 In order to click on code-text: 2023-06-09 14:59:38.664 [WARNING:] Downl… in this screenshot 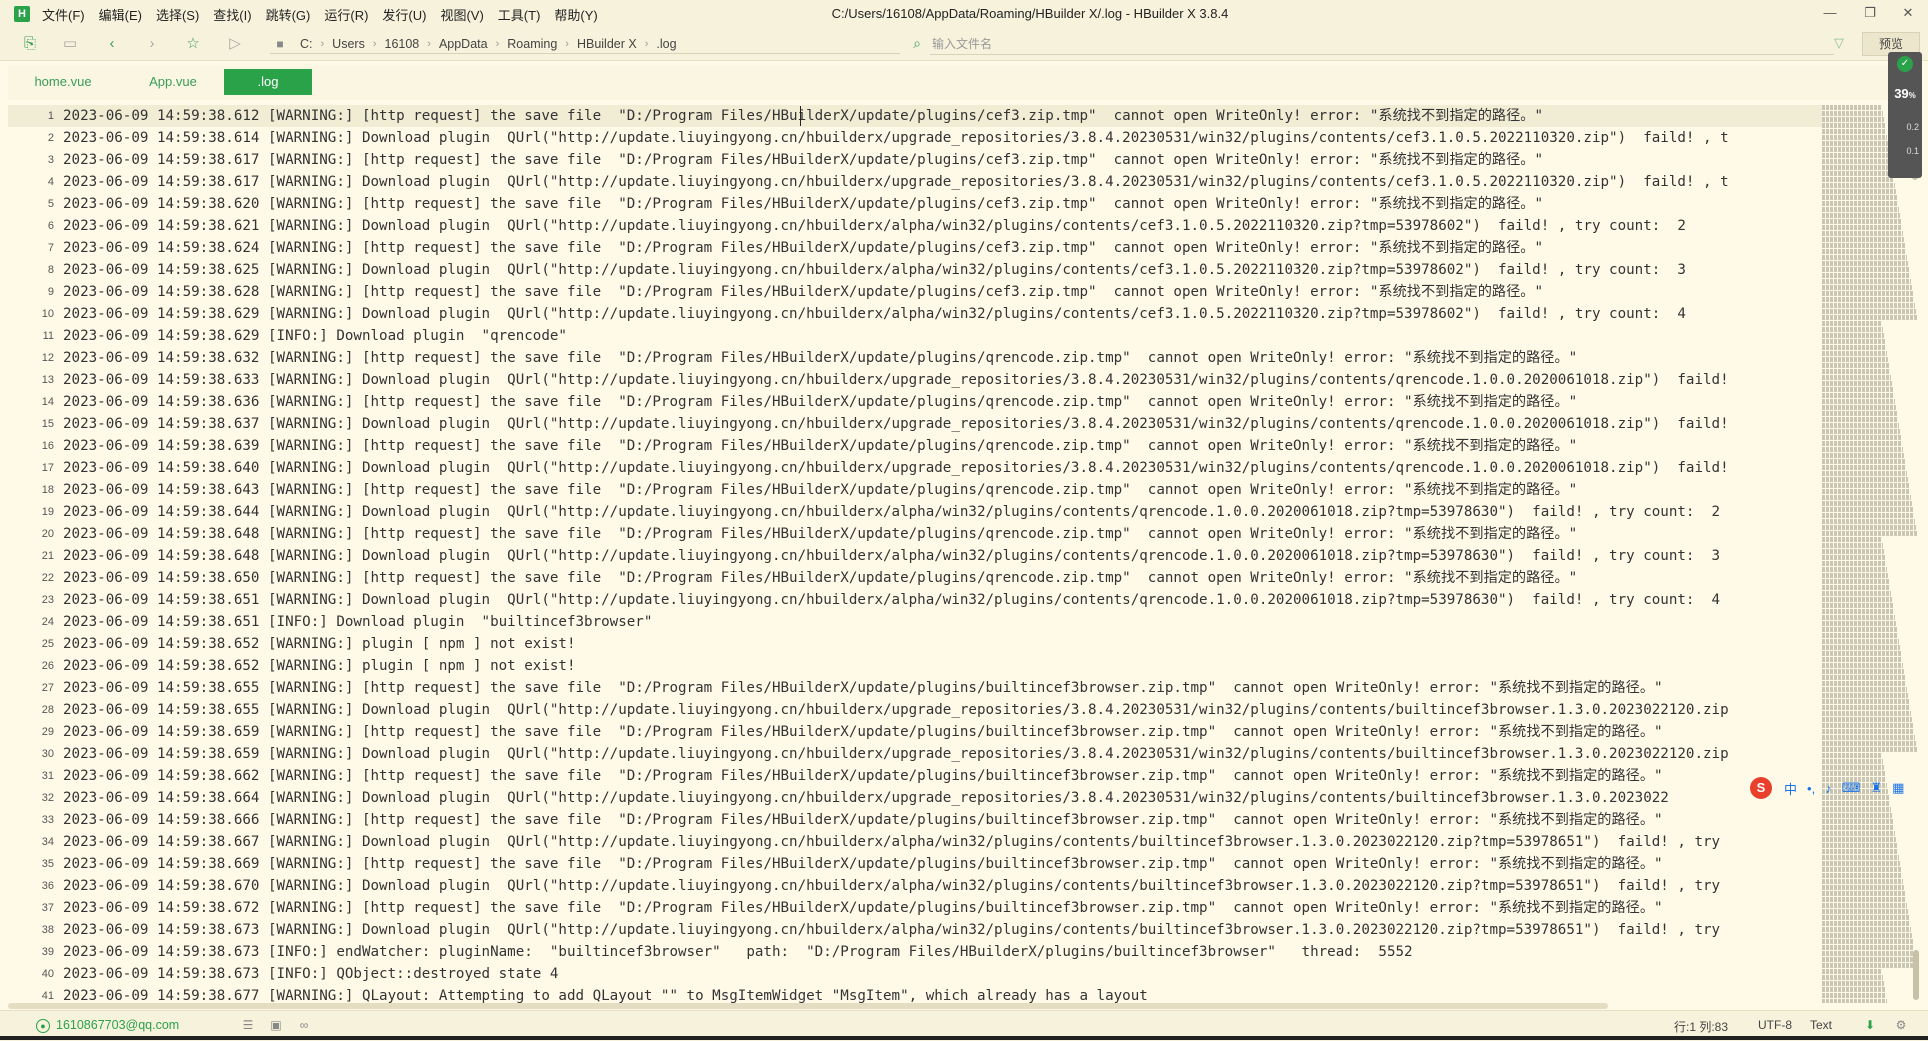, I will do `click(866, 798)`.